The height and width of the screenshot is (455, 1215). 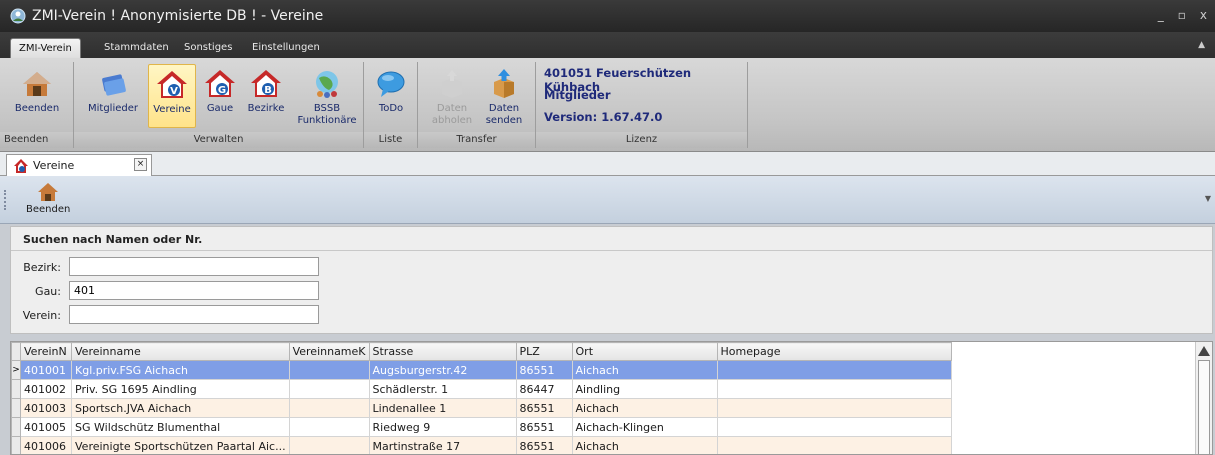 I want to click on column-header-vereinnamek: VereinnameK, so click(x=329, y=351).